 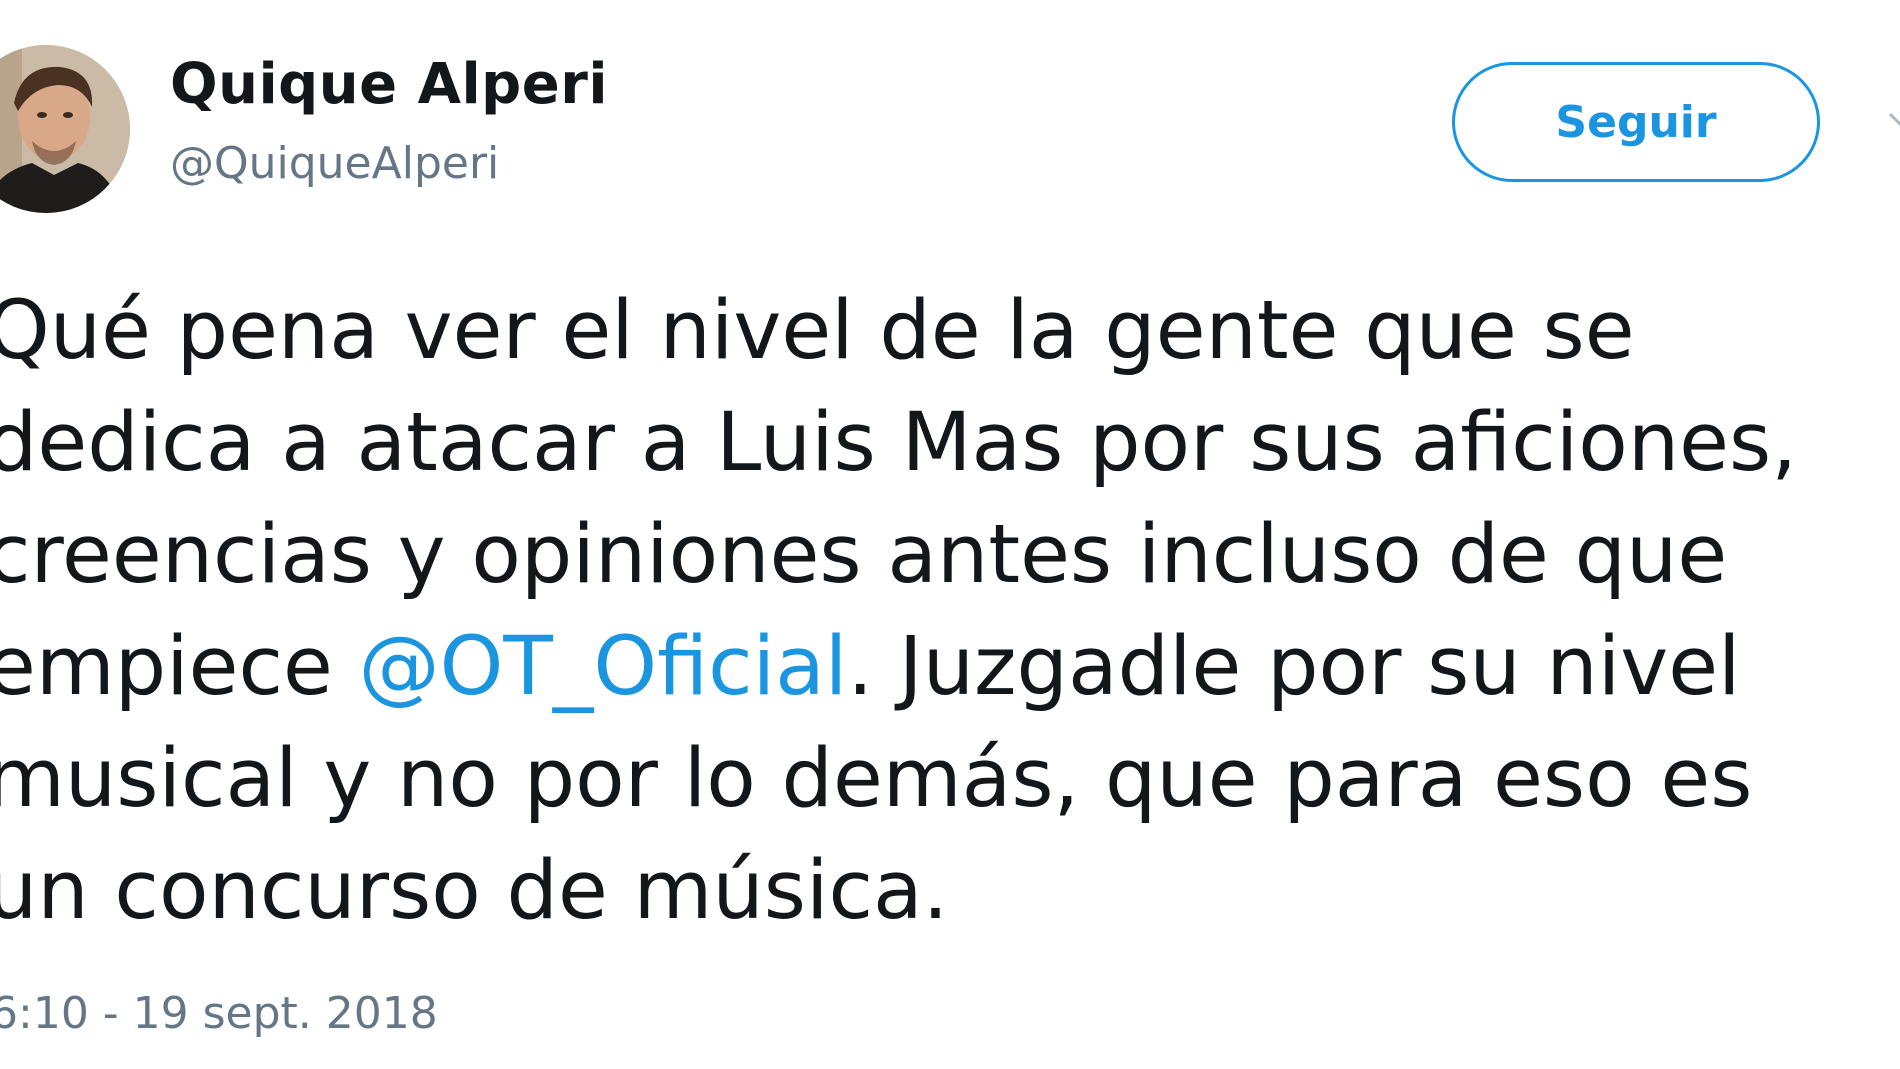 I want to click on profile-photo-icon, so click(x=65, y=129).